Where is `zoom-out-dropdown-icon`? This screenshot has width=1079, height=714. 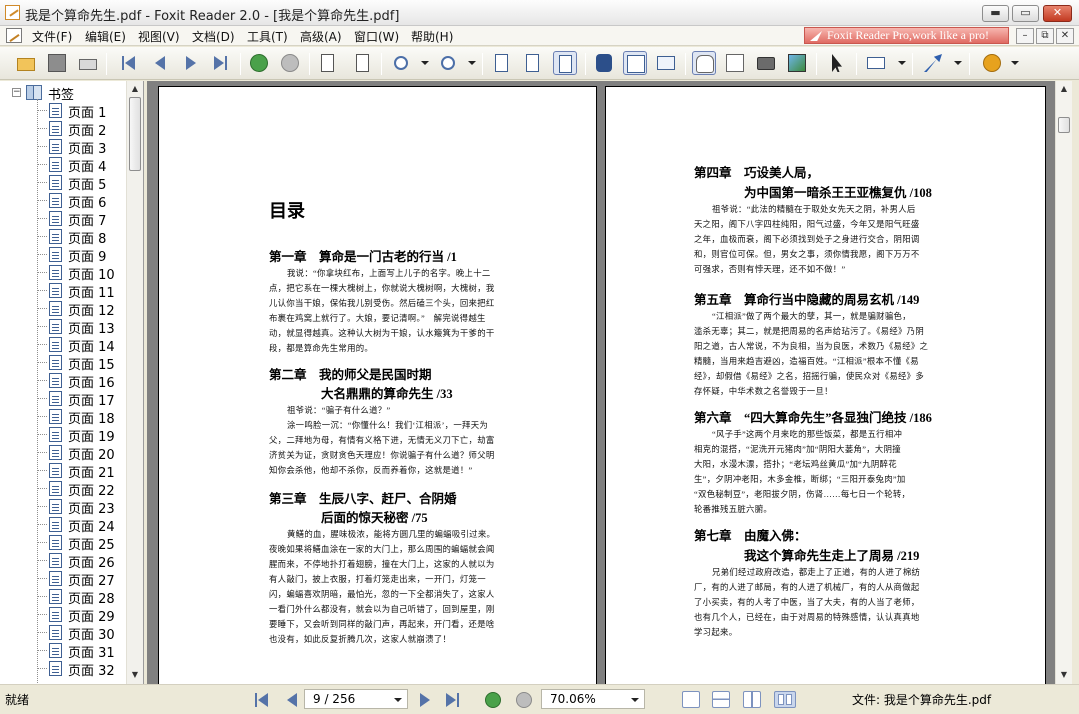
zoom-out-dropdown-icon is located at coordinates (425, 63).